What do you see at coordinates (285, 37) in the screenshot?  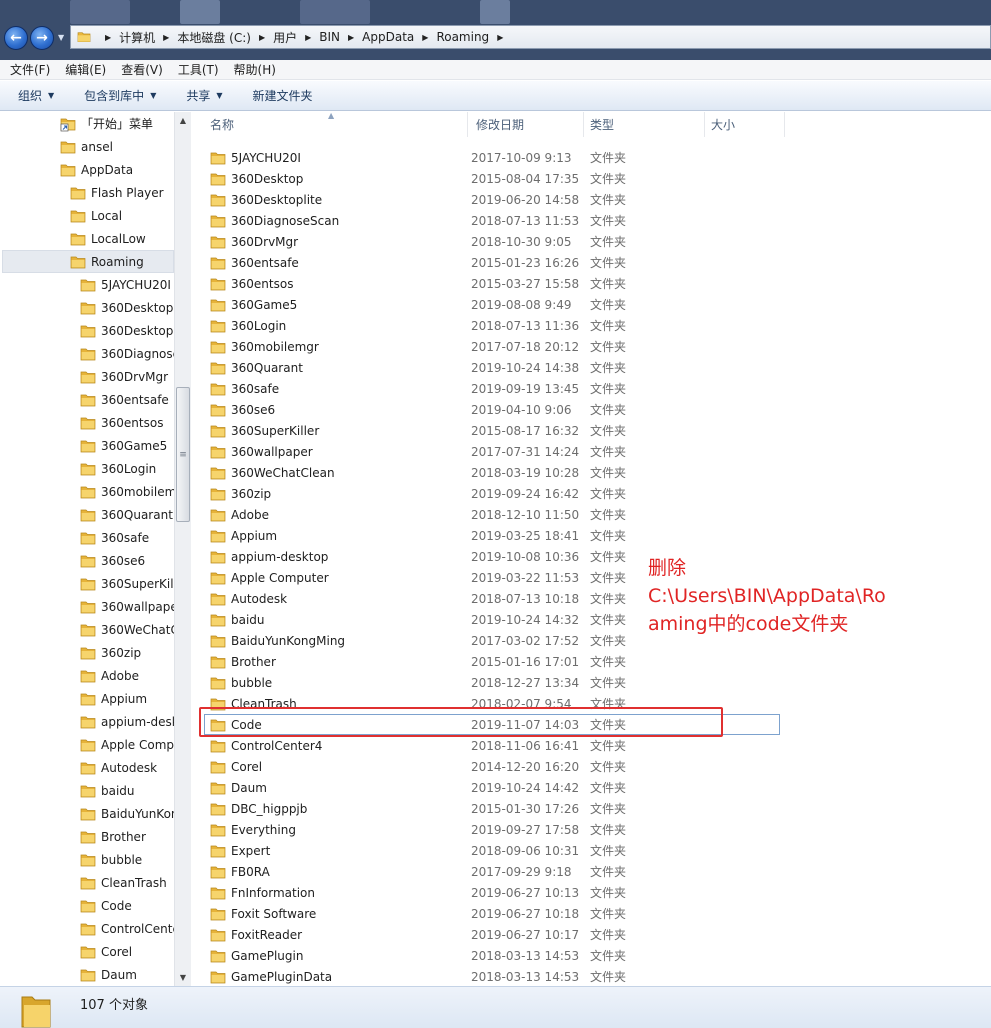 I see `breadcrumb-item: 用户` at bounding box center [285, 37].